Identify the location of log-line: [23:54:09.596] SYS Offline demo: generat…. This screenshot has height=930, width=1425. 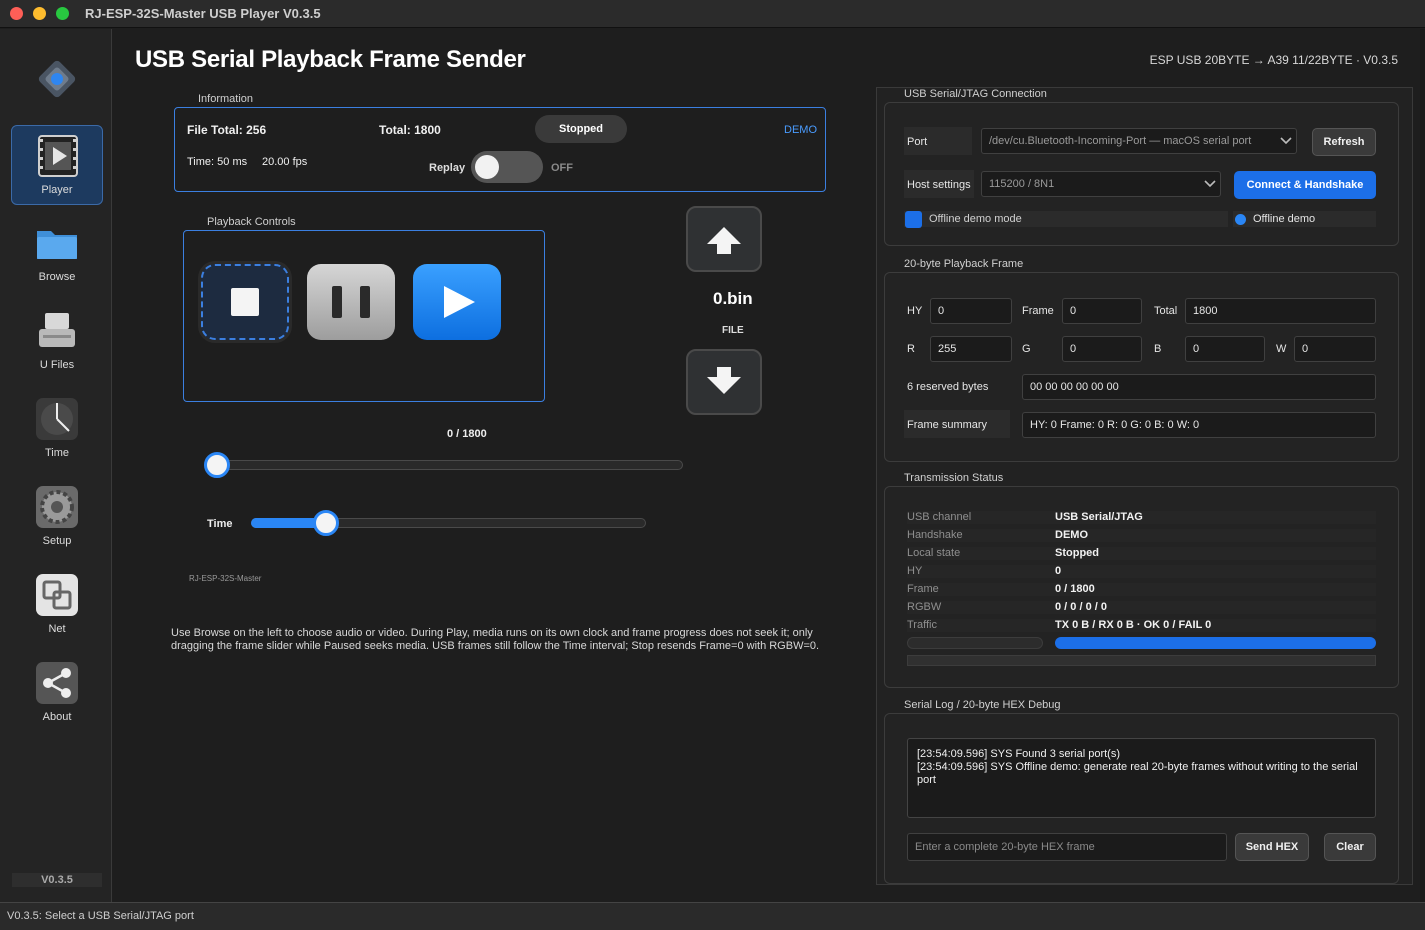
(1137, 773).